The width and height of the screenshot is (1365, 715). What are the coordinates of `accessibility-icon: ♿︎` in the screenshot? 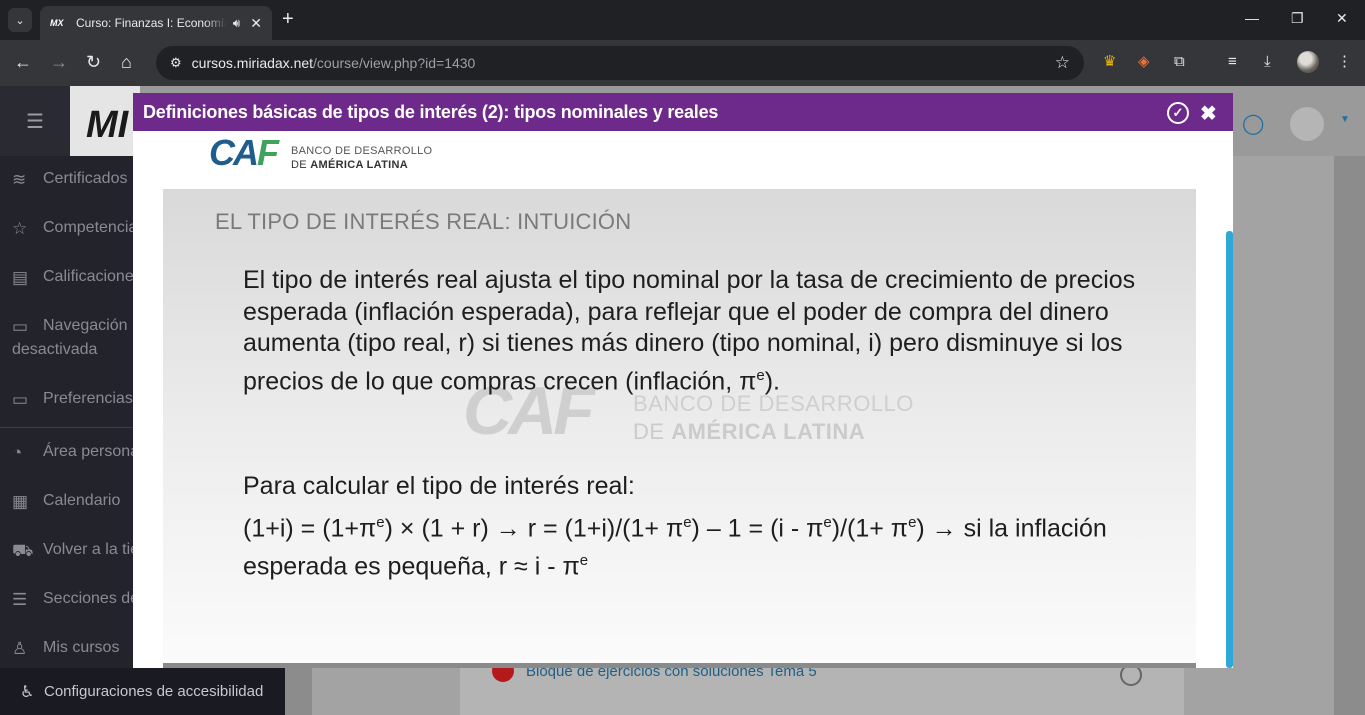 It's located at (27, 692).